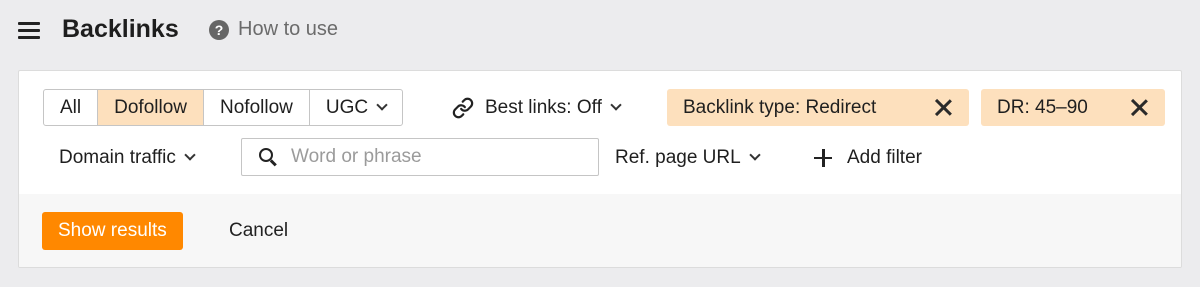  I want to click on dr-filter-chip: DR: 45–90, so click(1073, 107).